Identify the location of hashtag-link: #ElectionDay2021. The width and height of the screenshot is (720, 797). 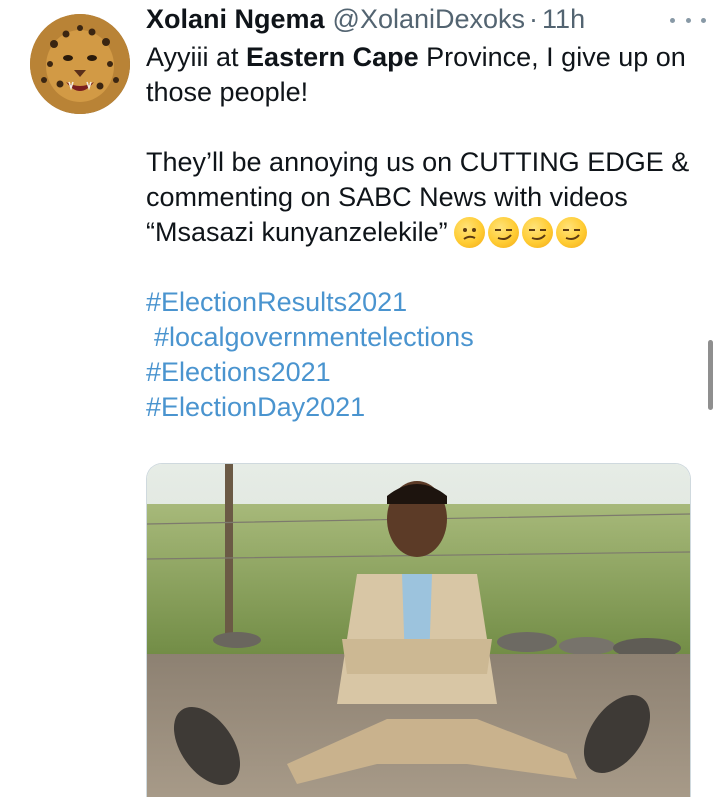
(426, 407).